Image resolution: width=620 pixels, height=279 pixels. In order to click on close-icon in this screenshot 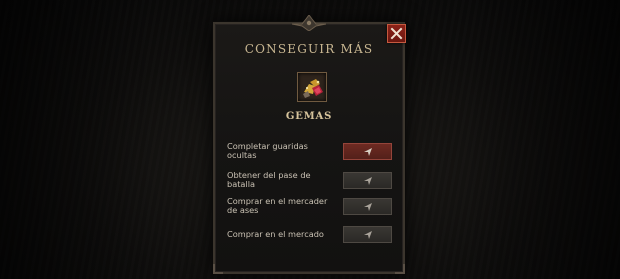, I will do `click(396, 33)`.